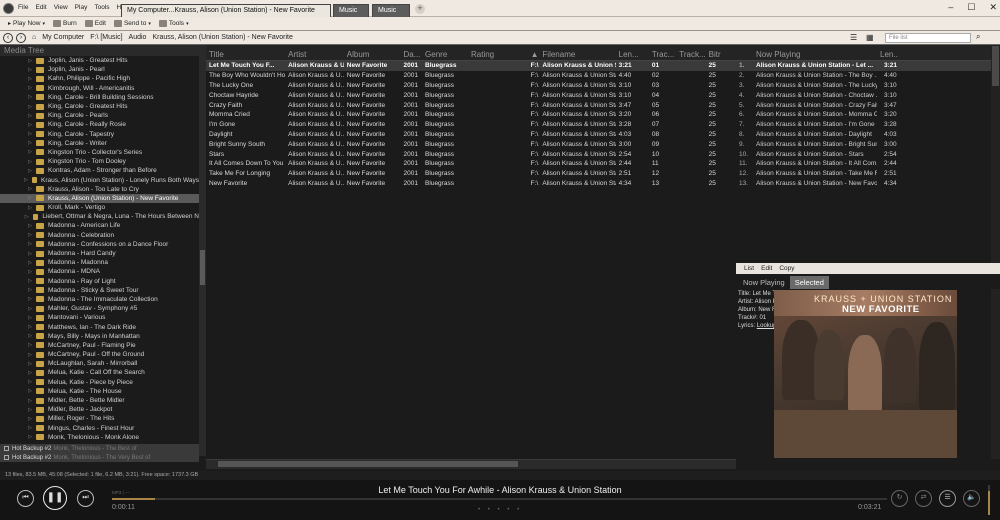 The image size is (1000, 520). Describe the element at coordinates (99, 418) in the screenshot. I see `tree-item: ▷ Miller, Roger - The Hits` at that location.